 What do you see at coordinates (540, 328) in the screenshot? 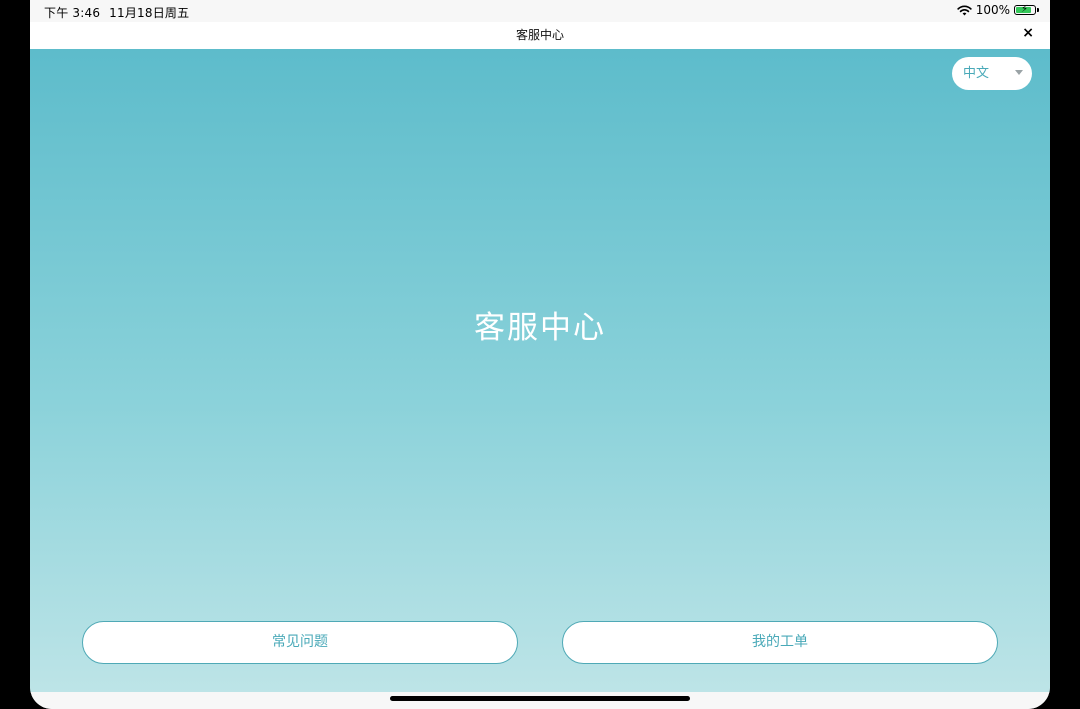
I see `hero-title: 客服中心` at bounding box center [540, 328].